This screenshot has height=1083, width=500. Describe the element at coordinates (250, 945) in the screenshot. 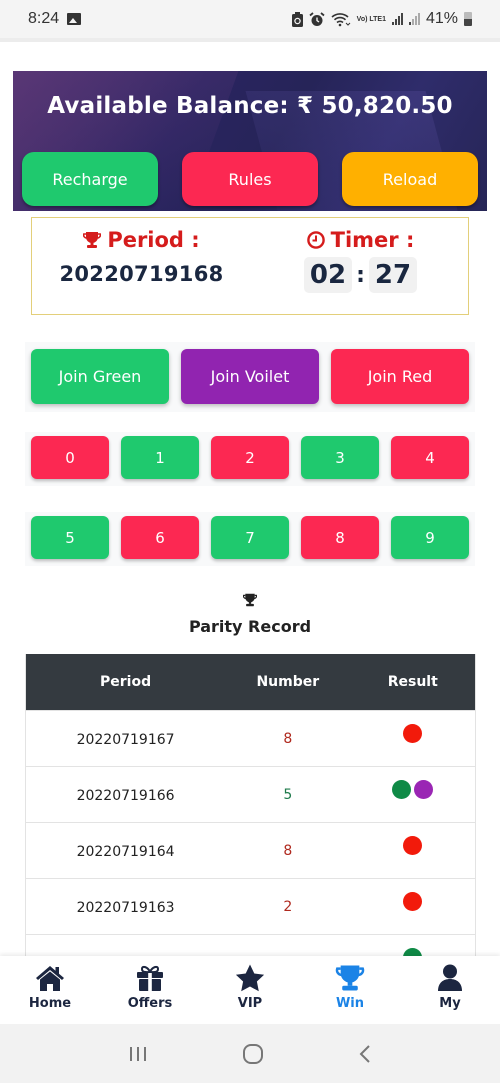

I see `table-row: 202207191621` at that location.